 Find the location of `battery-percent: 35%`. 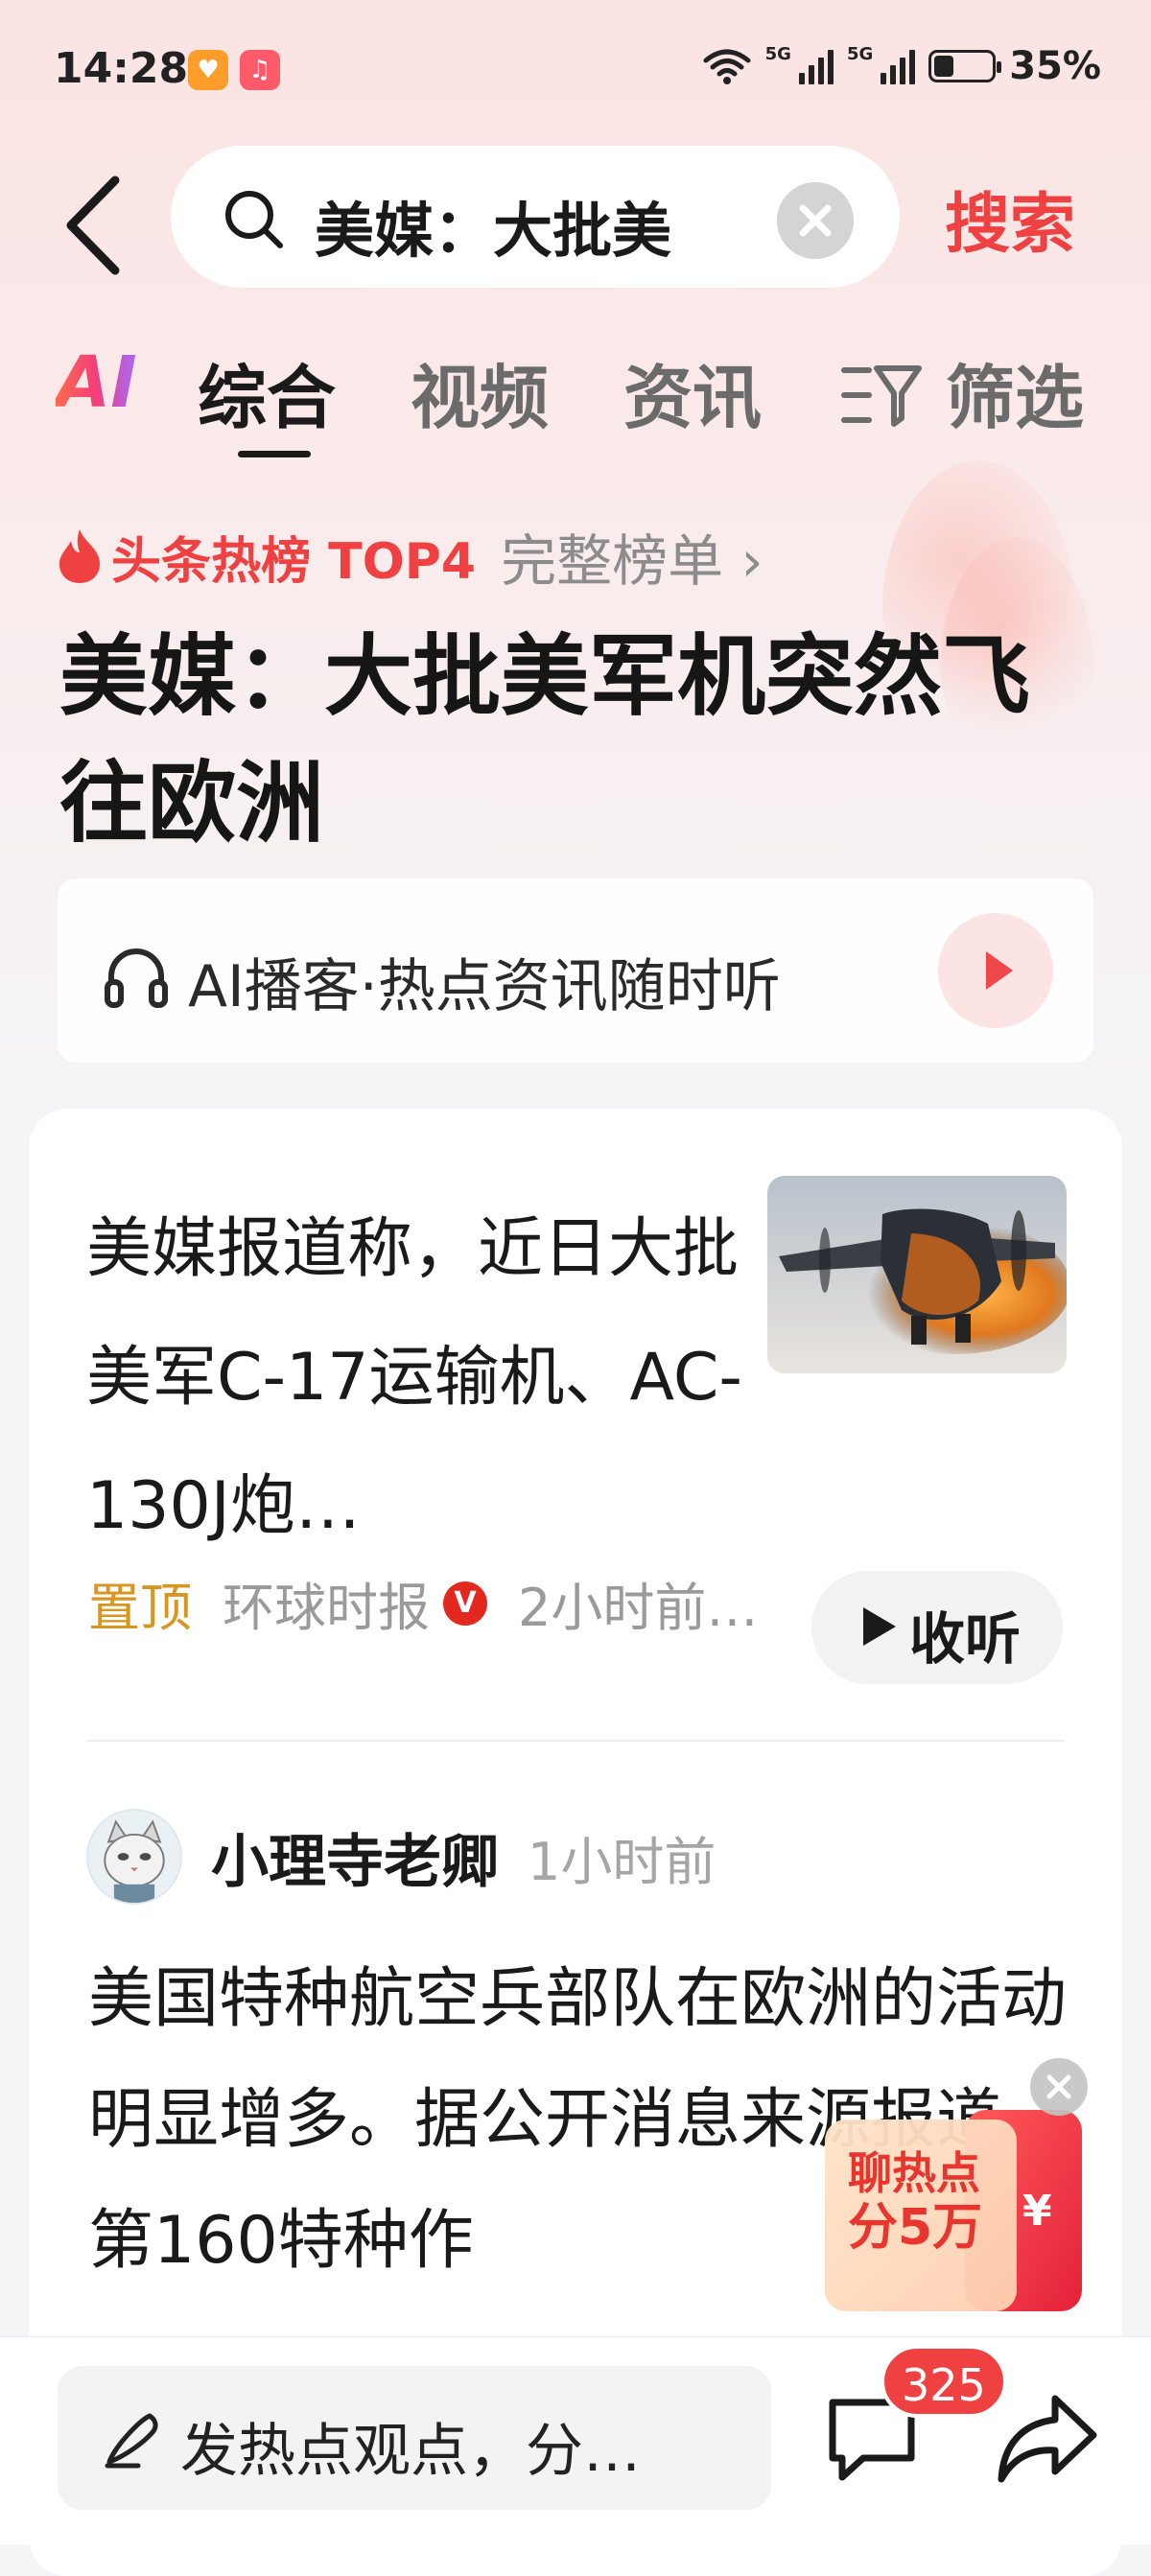

battery-percent: 35% is located at coordinates (1055, 66).